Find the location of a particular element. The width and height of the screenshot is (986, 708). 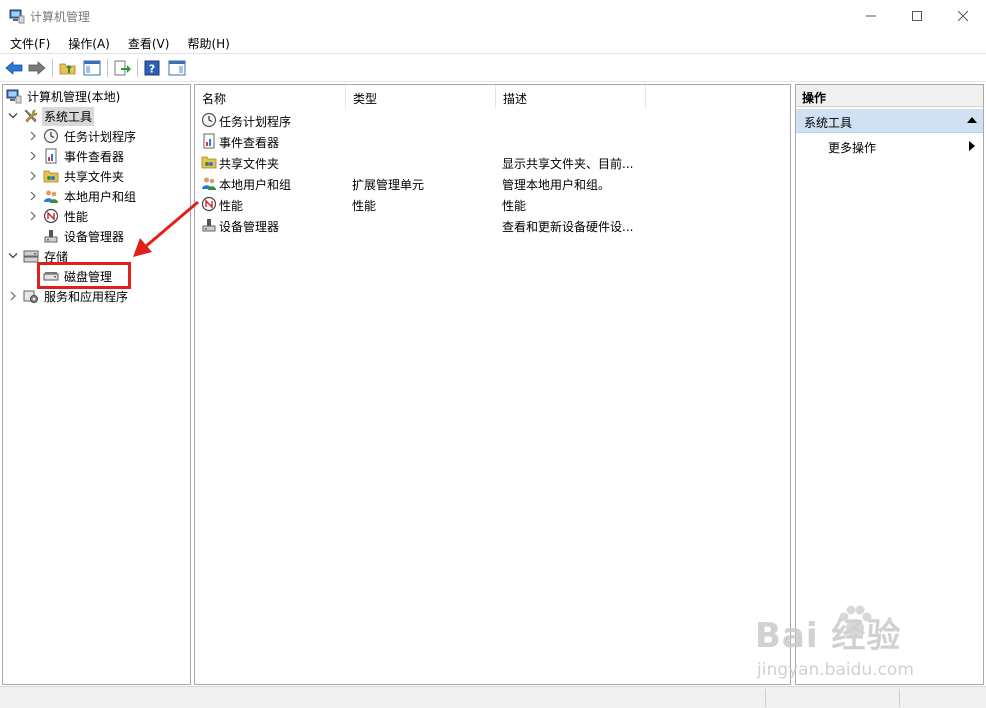

actions-header: 操作 is located at coordinates (889, 96).